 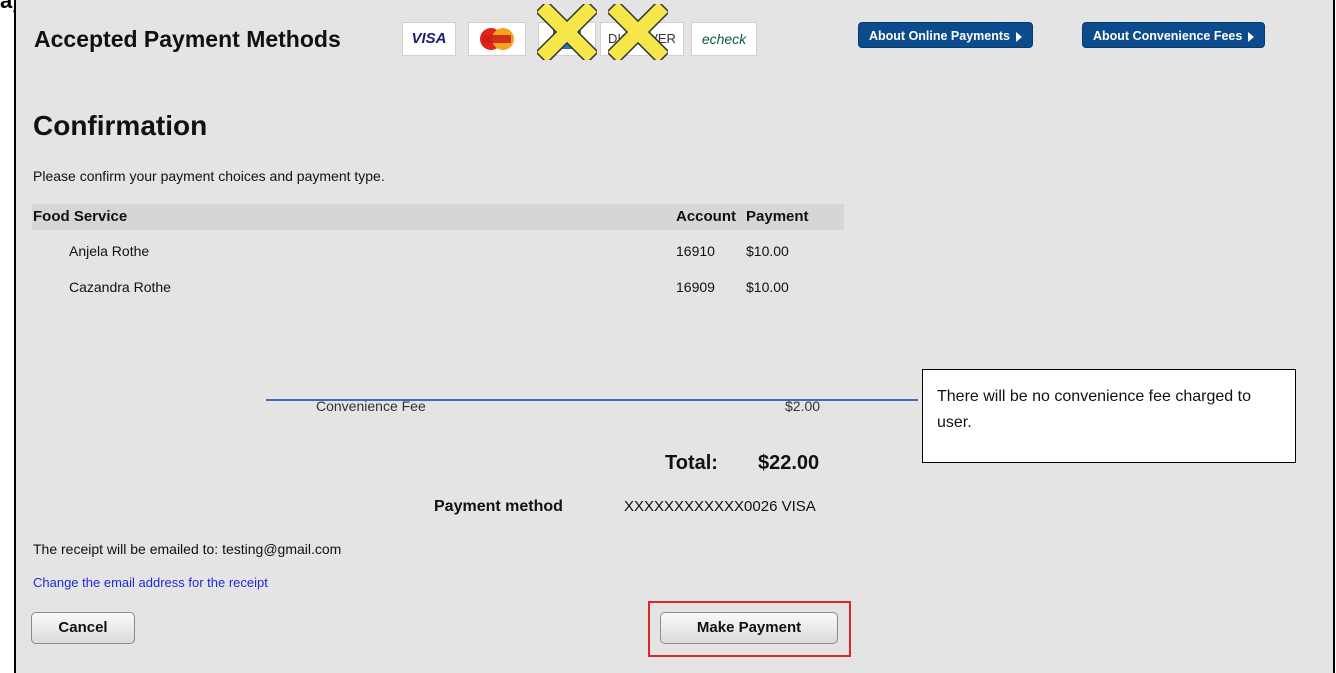 What do you see at coordinates (691, 463) in the screenshot?
I see `total-label: Total:` at bounding box center [691, 463].